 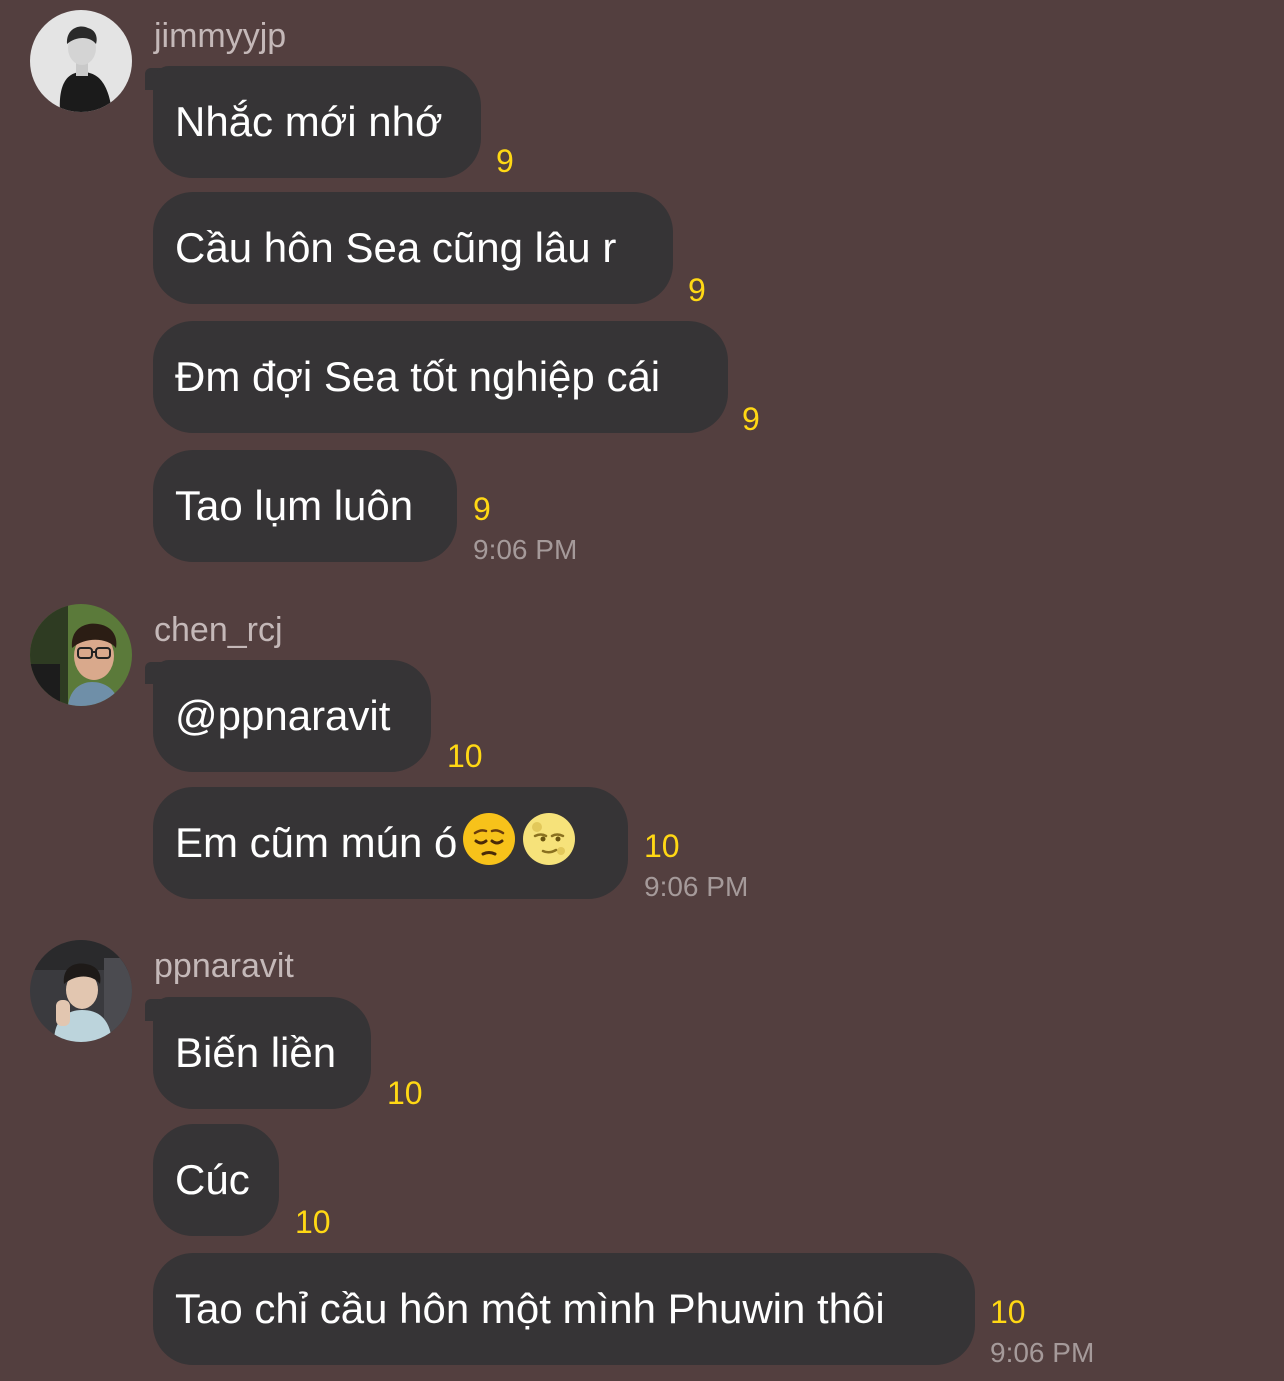 I want to click on message-bubble: Biến liền, so click(x=262, y=1053).